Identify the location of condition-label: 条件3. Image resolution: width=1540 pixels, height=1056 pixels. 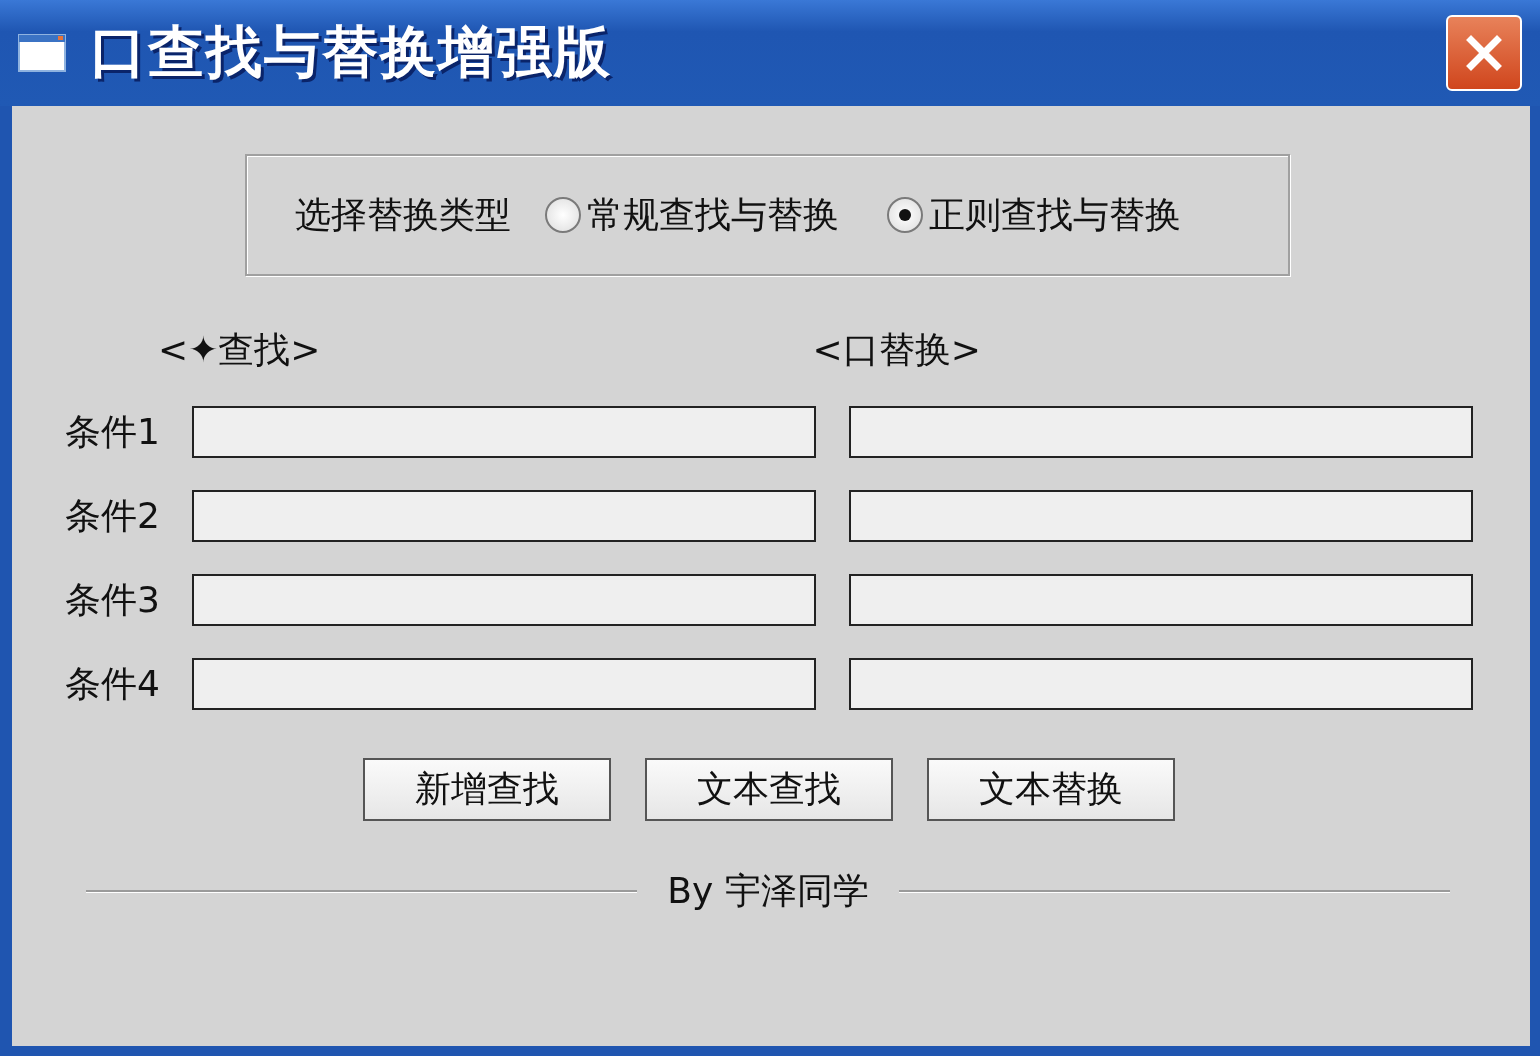
(112, 599).